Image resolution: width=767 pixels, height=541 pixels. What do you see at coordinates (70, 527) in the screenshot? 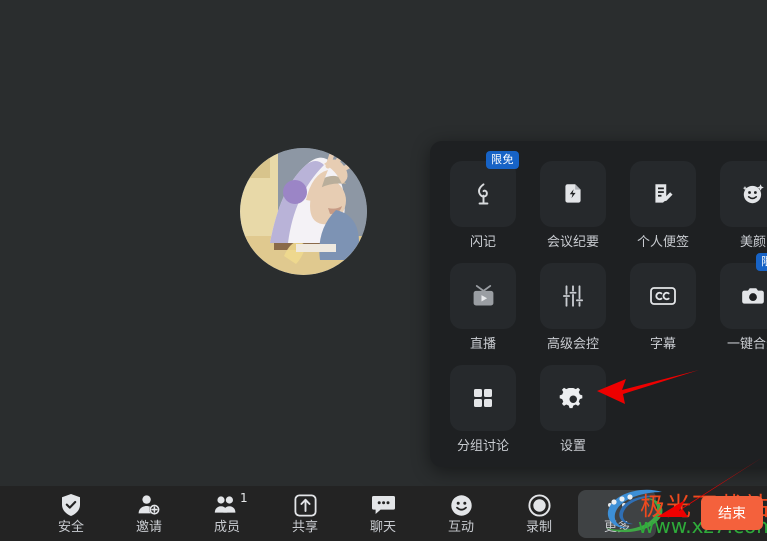
I see `toolbar-item-label: 安全` at bounding box center [70, 527].